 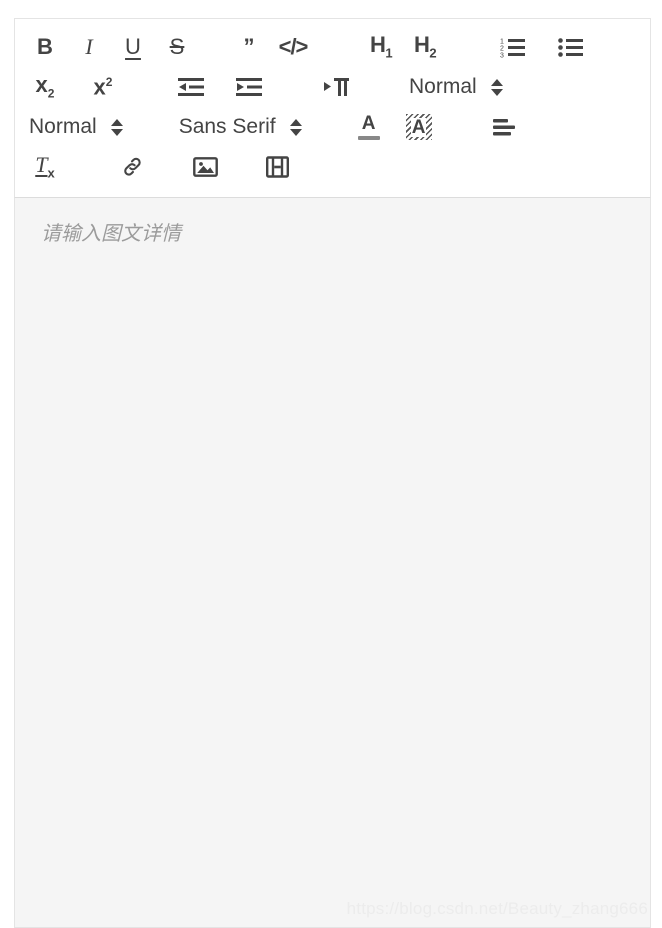 I want to click on header-picker: Normal, so click(x=456, y=87).